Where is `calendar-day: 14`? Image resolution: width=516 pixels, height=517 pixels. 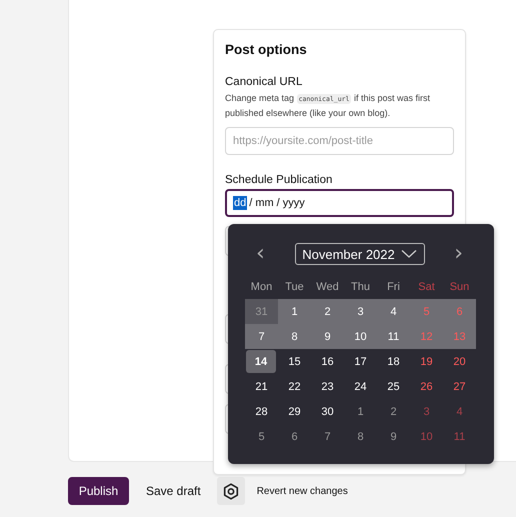
calendar-day: 14 is located at coordinates (261, 361).